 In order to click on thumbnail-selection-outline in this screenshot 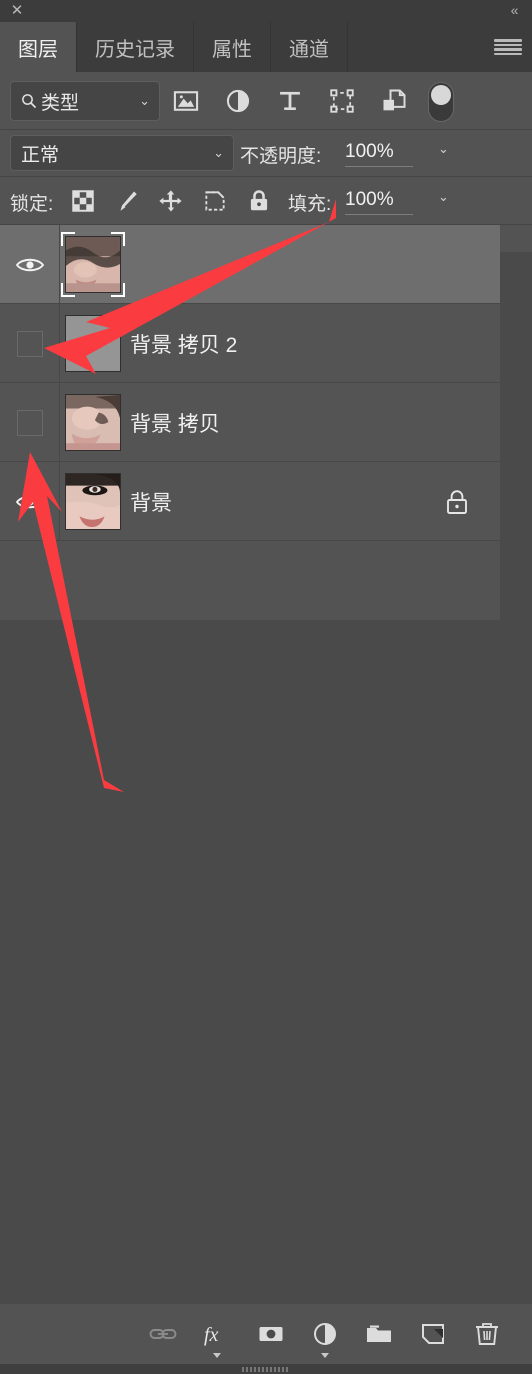, I will do `click(93, 264)`.